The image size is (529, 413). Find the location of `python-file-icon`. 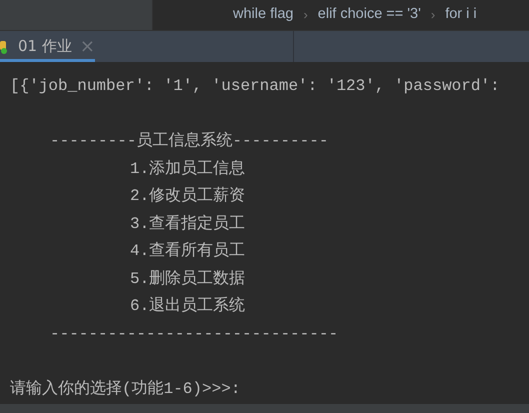

python-file-icon is located at coordinates (5, 46).